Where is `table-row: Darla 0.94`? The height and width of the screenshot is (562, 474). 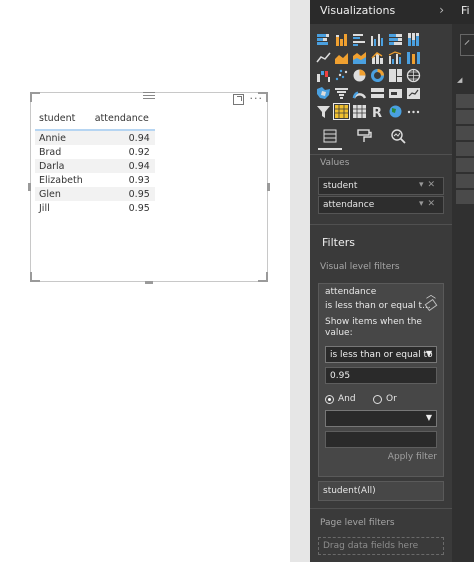 table-row: Darla 0.94 is located at coordinates (95, 166).